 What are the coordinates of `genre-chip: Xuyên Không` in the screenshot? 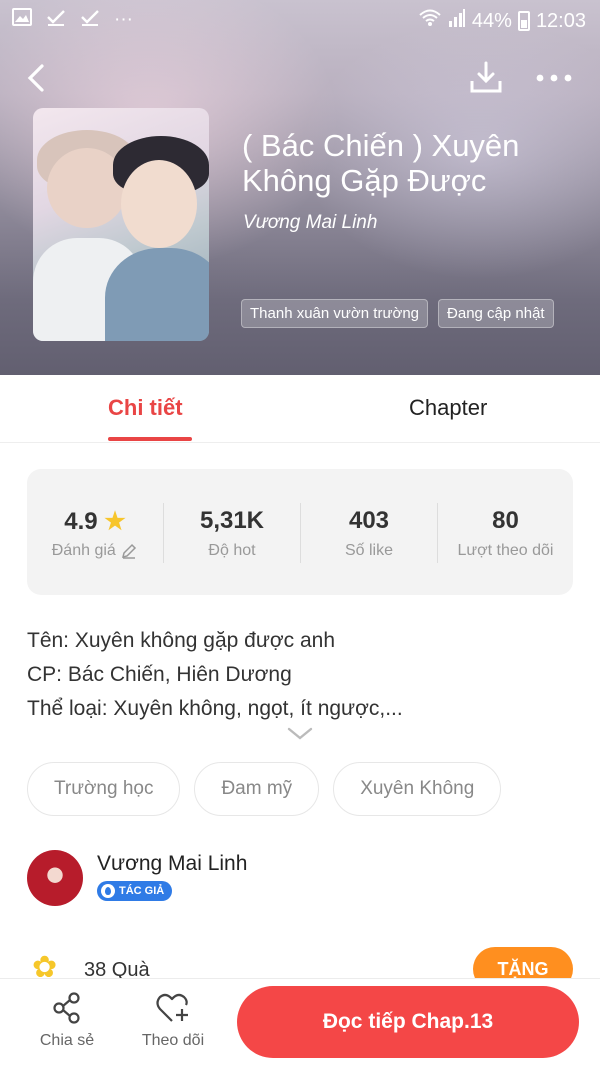 It's located at (417, 789).